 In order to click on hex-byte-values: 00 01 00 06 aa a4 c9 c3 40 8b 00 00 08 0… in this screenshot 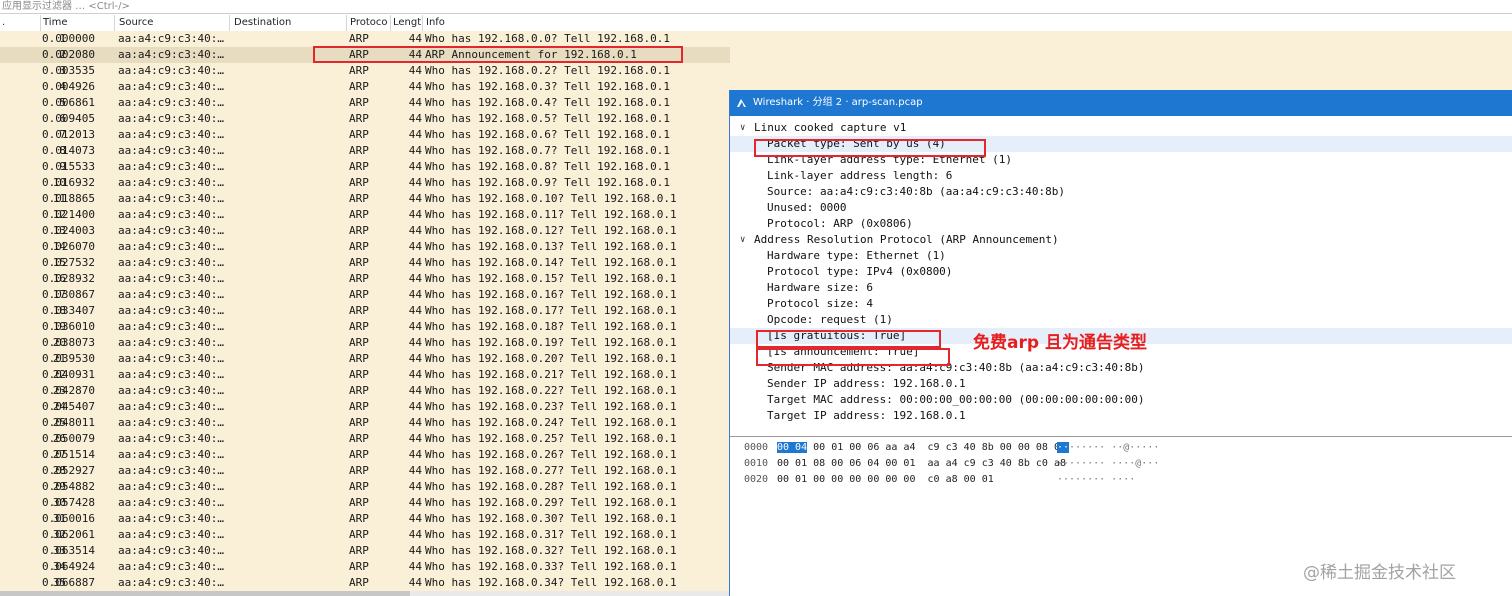, I will do `click(936, 447)`.